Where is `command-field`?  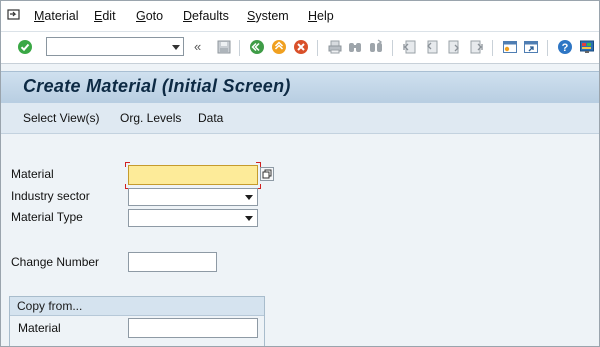
command-field is located at coordinates (115, 46).